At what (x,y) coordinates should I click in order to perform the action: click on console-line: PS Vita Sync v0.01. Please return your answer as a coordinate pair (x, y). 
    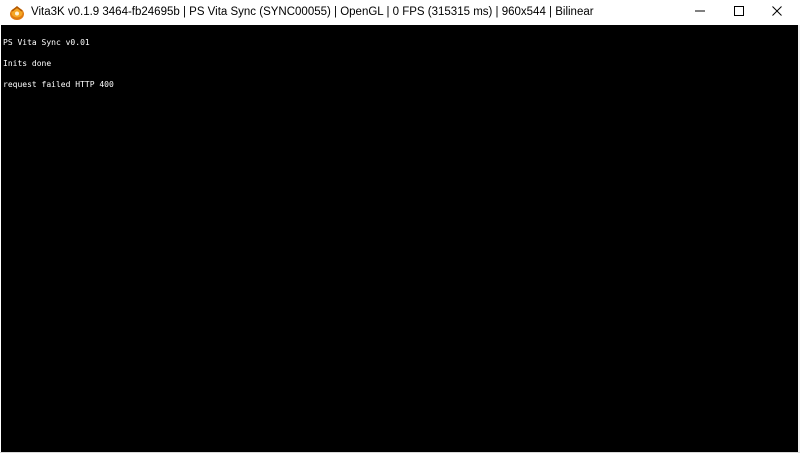
    Looking at the image, I should click on (46, 42).